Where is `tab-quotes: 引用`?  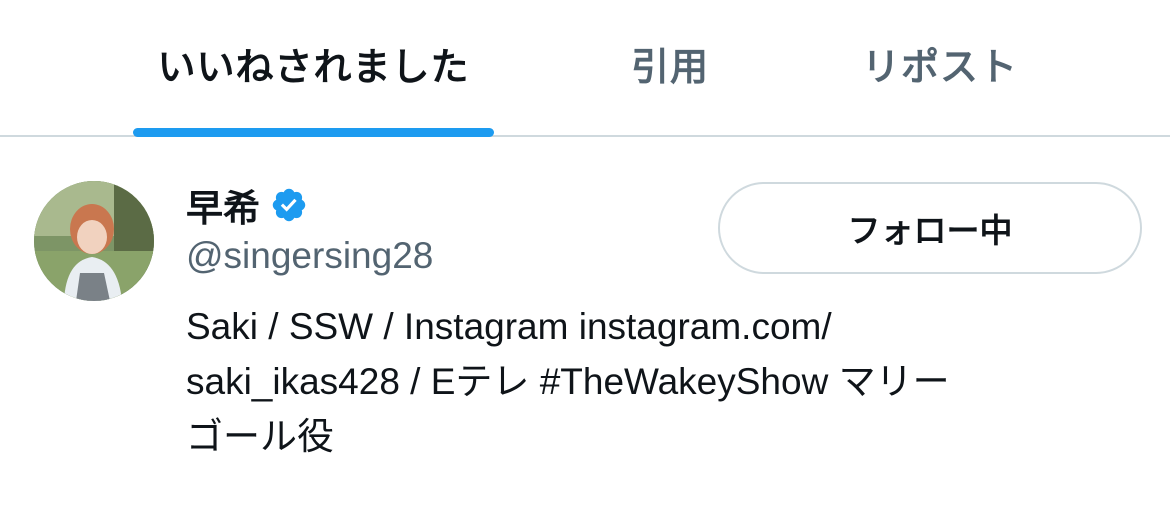
tab-quotes: 引用 is located at coordinates (670, 68).